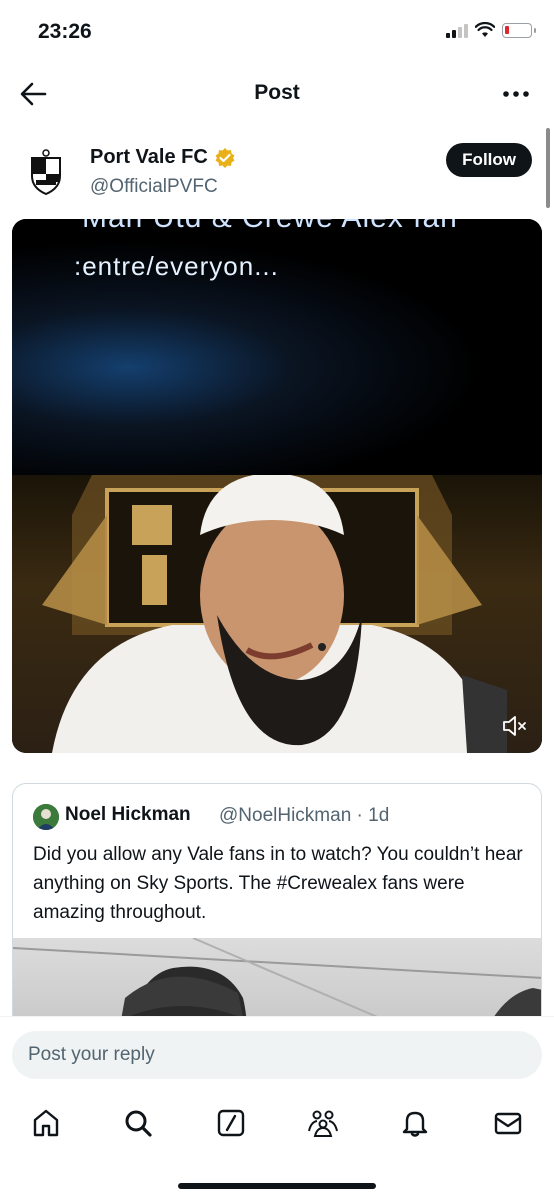  I want to click on nav-messages, so click(508, 1123).